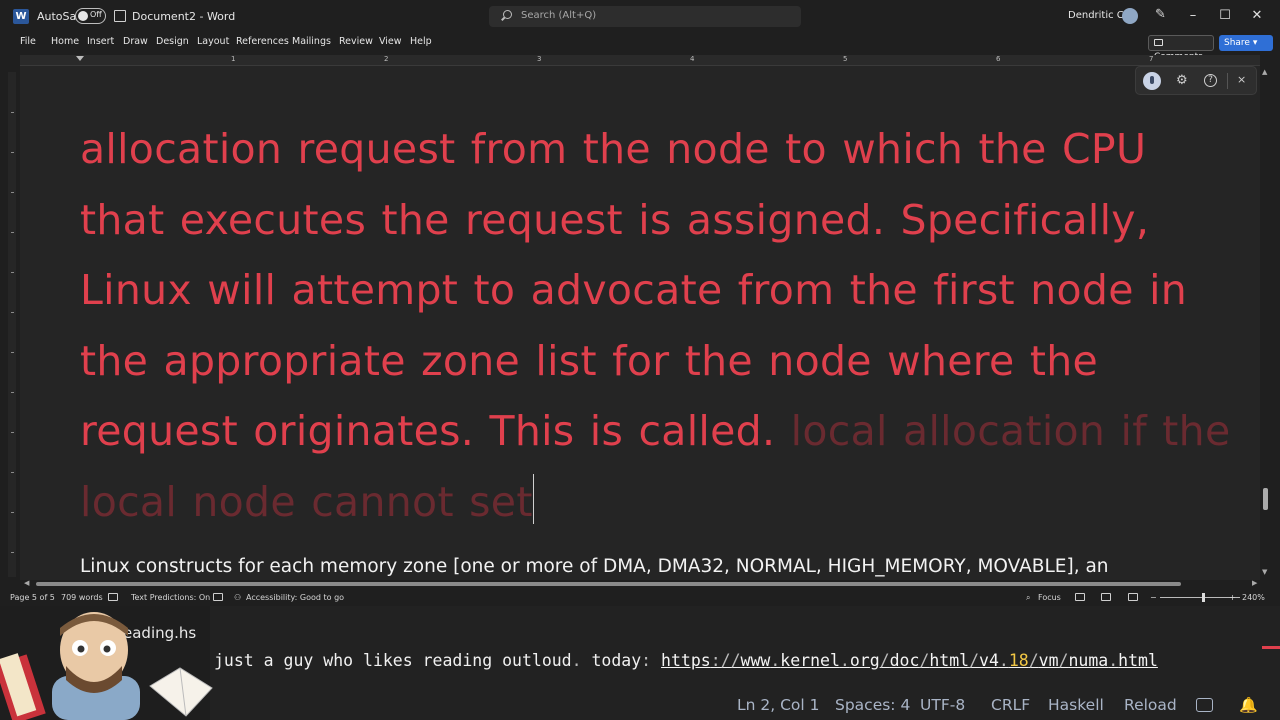 Image resolution: width=1280 pixels, height=720 pixels. What do you see at coordinates (181, 692) in the screenshot?
I see `open-book-icon` at bounding box center [181, 692].